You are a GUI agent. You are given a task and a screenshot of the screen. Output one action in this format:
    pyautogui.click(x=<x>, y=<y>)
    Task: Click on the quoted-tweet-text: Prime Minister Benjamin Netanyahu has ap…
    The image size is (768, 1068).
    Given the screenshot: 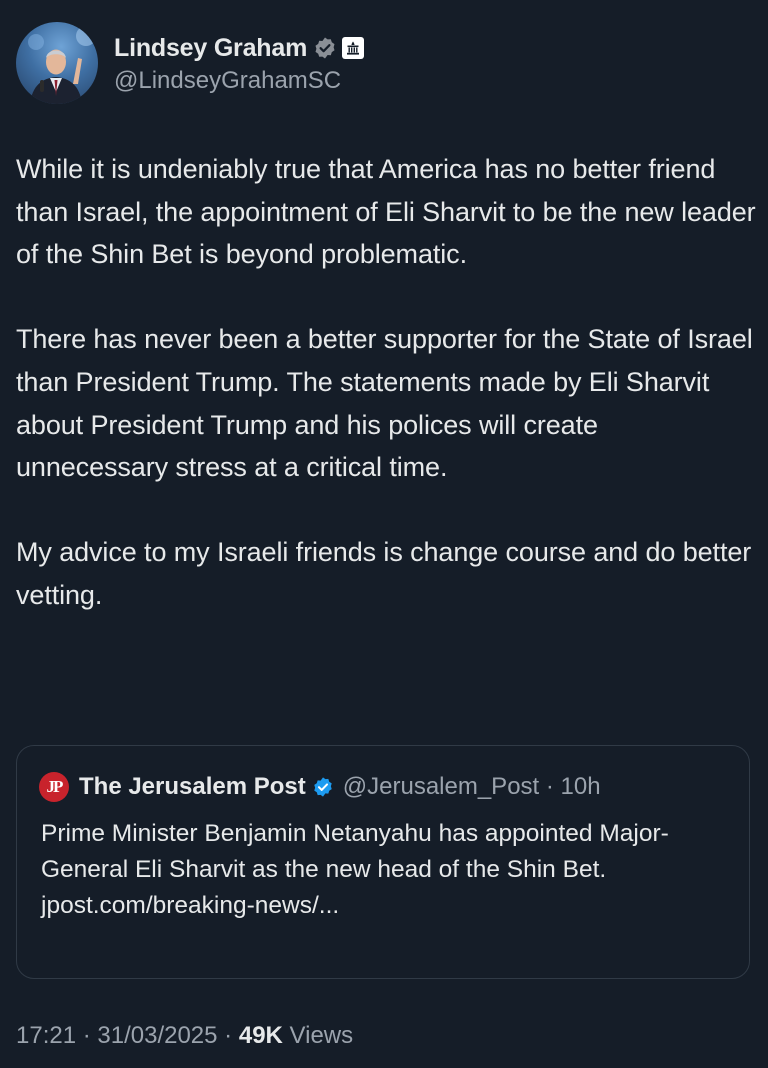 What is the action you would take?
    pyautogui.click(x=386, y=870)
    